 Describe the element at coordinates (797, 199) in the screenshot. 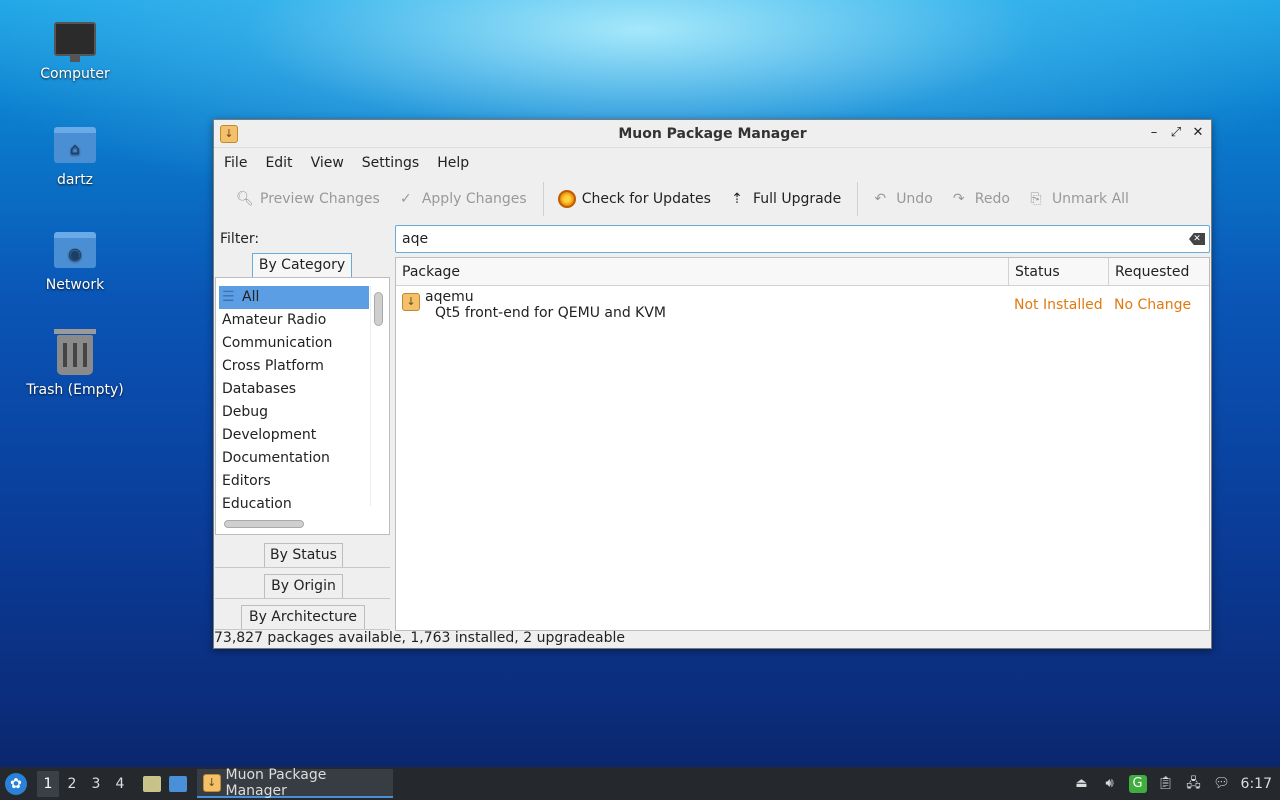

I see `full-upgrade-label: Full Upgrade` at that location.